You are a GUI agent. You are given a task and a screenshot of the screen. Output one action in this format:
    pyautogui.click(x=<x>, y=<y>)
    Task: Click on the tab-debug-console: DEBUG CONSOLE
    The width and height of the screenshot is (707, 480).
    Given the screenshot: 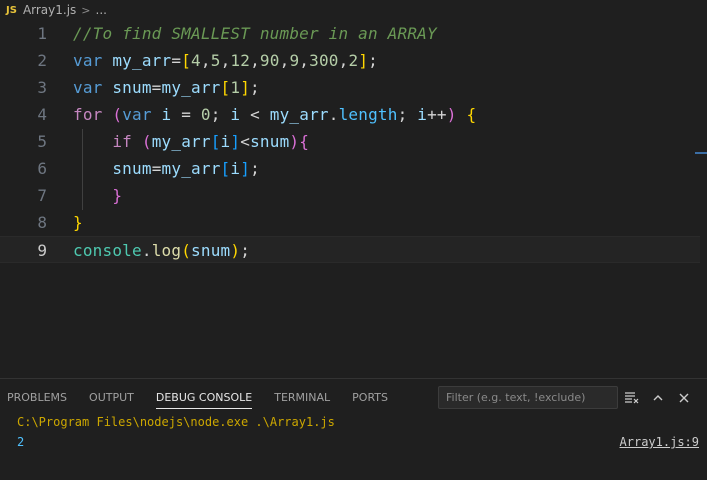 What is the action you would take?
    pyautogui.click(x=204, y=397)
    